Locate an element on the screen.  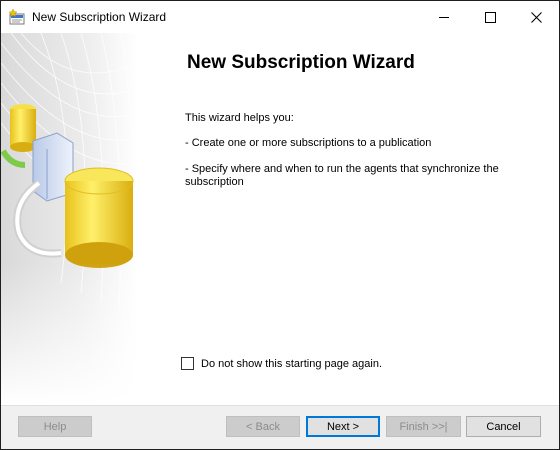
wizard-app-icon is located at coordinates (16, 16).